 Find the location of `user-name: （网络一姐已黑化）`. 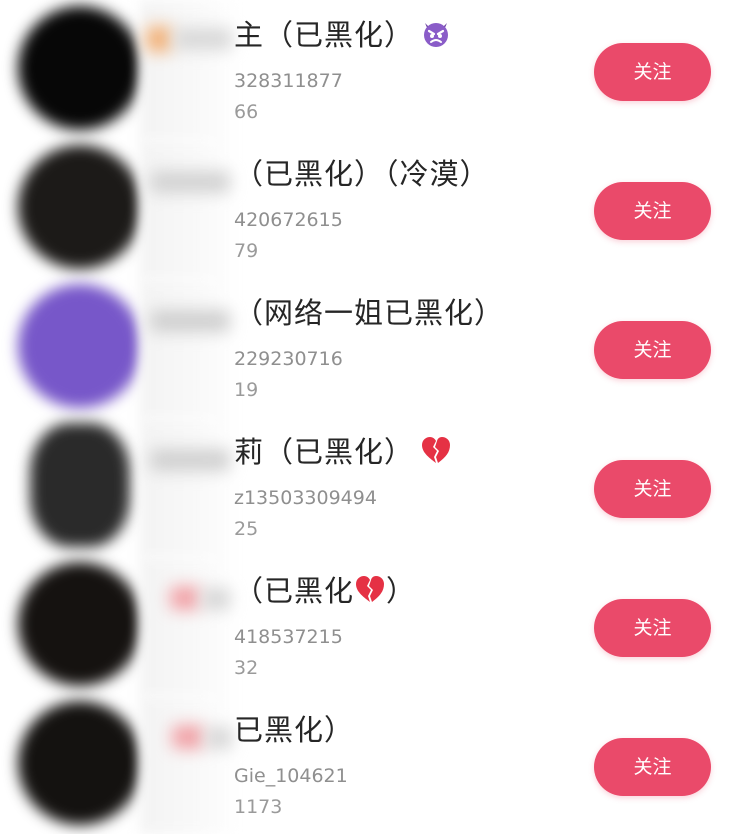

user-name: （网络一姐已黑化） is located at coordinates (369, 313).